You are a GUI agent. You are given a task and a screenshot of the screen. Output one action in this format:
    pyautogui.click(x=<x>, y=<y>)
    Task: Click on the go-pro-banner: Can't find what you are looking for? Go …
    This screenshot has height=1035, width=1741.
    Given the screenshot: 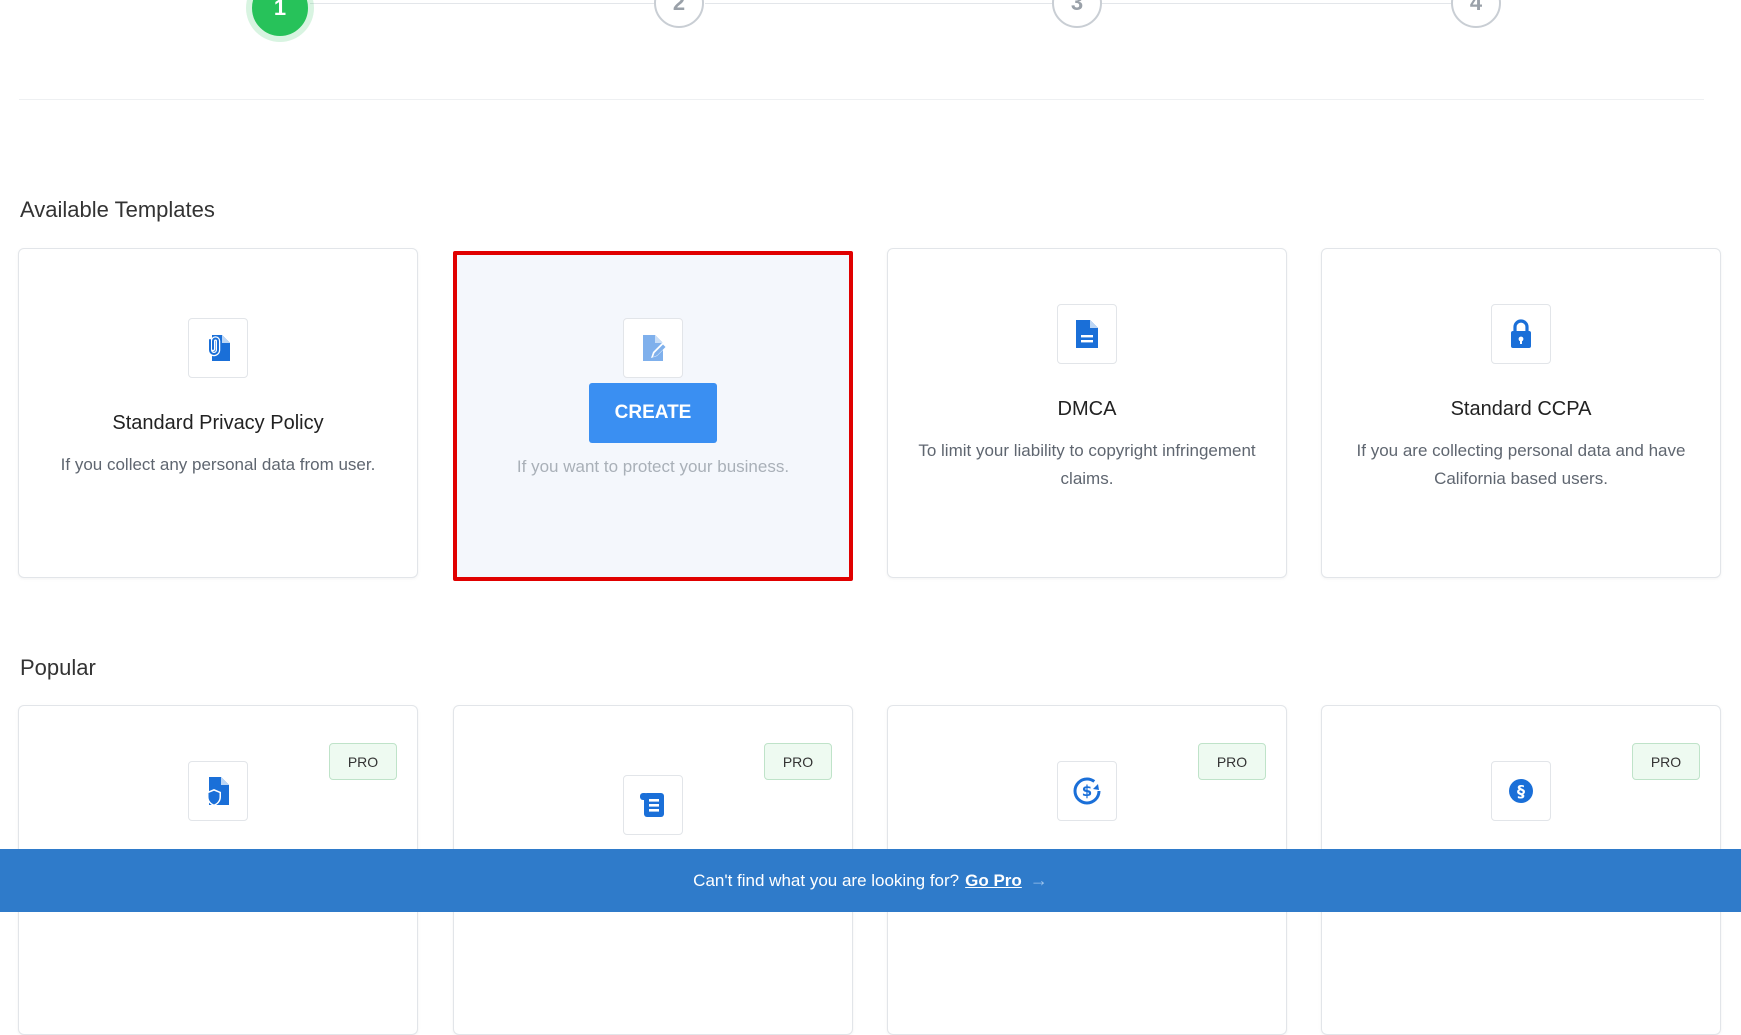 What is the action you would take?
    pyautogui.click(x=870, y=880)
    